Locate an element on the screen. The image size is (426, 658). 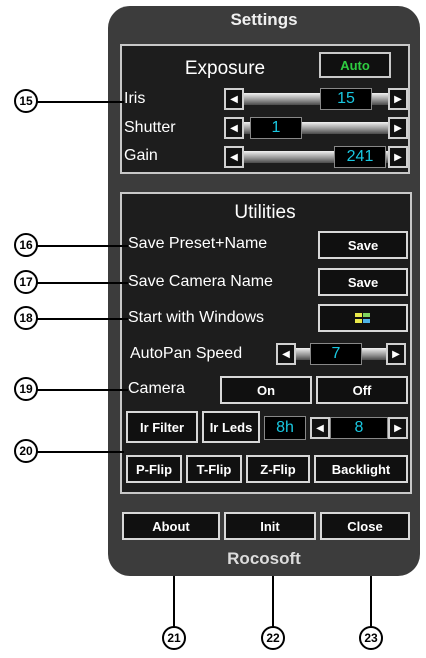
shutter-slider: ◀ 1 ▶ is located at coordinates (316, 128).